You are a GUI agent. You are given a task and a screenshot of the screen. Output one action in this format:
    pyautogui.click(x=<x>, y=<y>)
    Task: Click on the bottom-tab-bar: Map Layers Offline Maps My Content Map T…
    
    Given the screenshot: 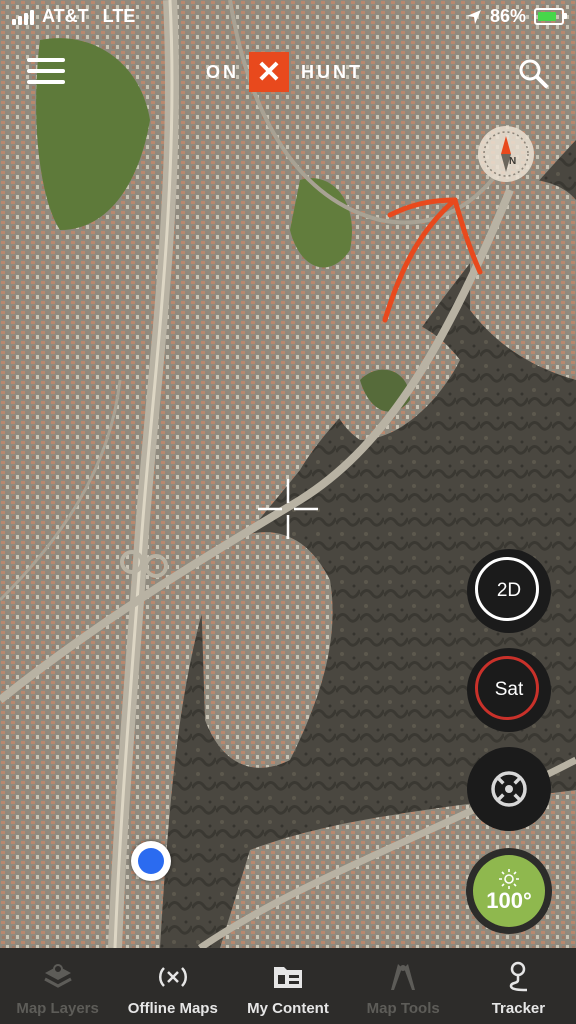 What is the action you would take?
    pyautogui.click(x=288, y=986)
    